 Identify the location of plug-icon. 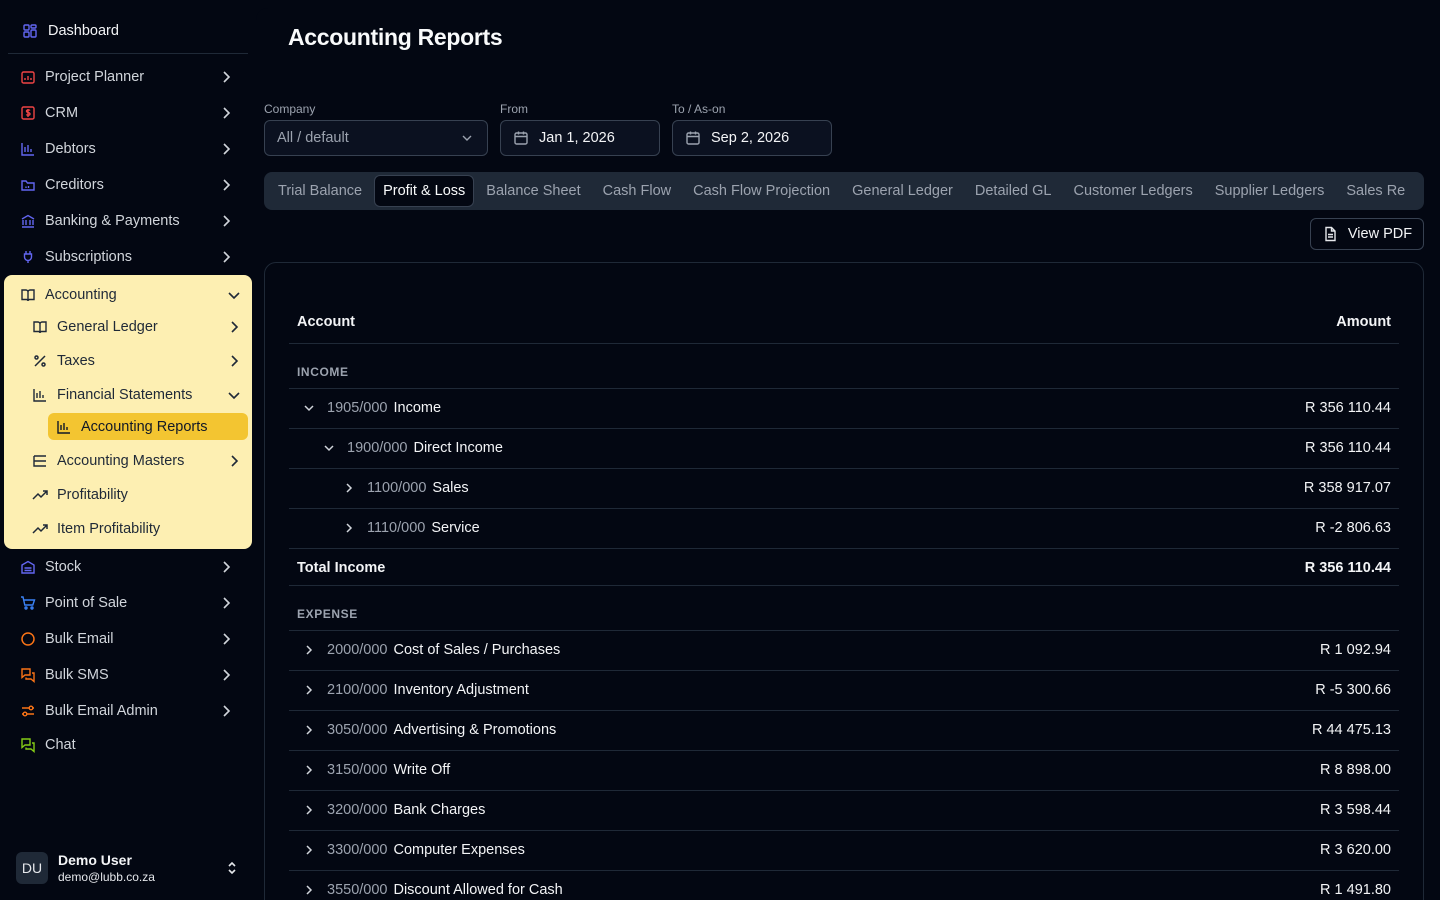
(28, 257).